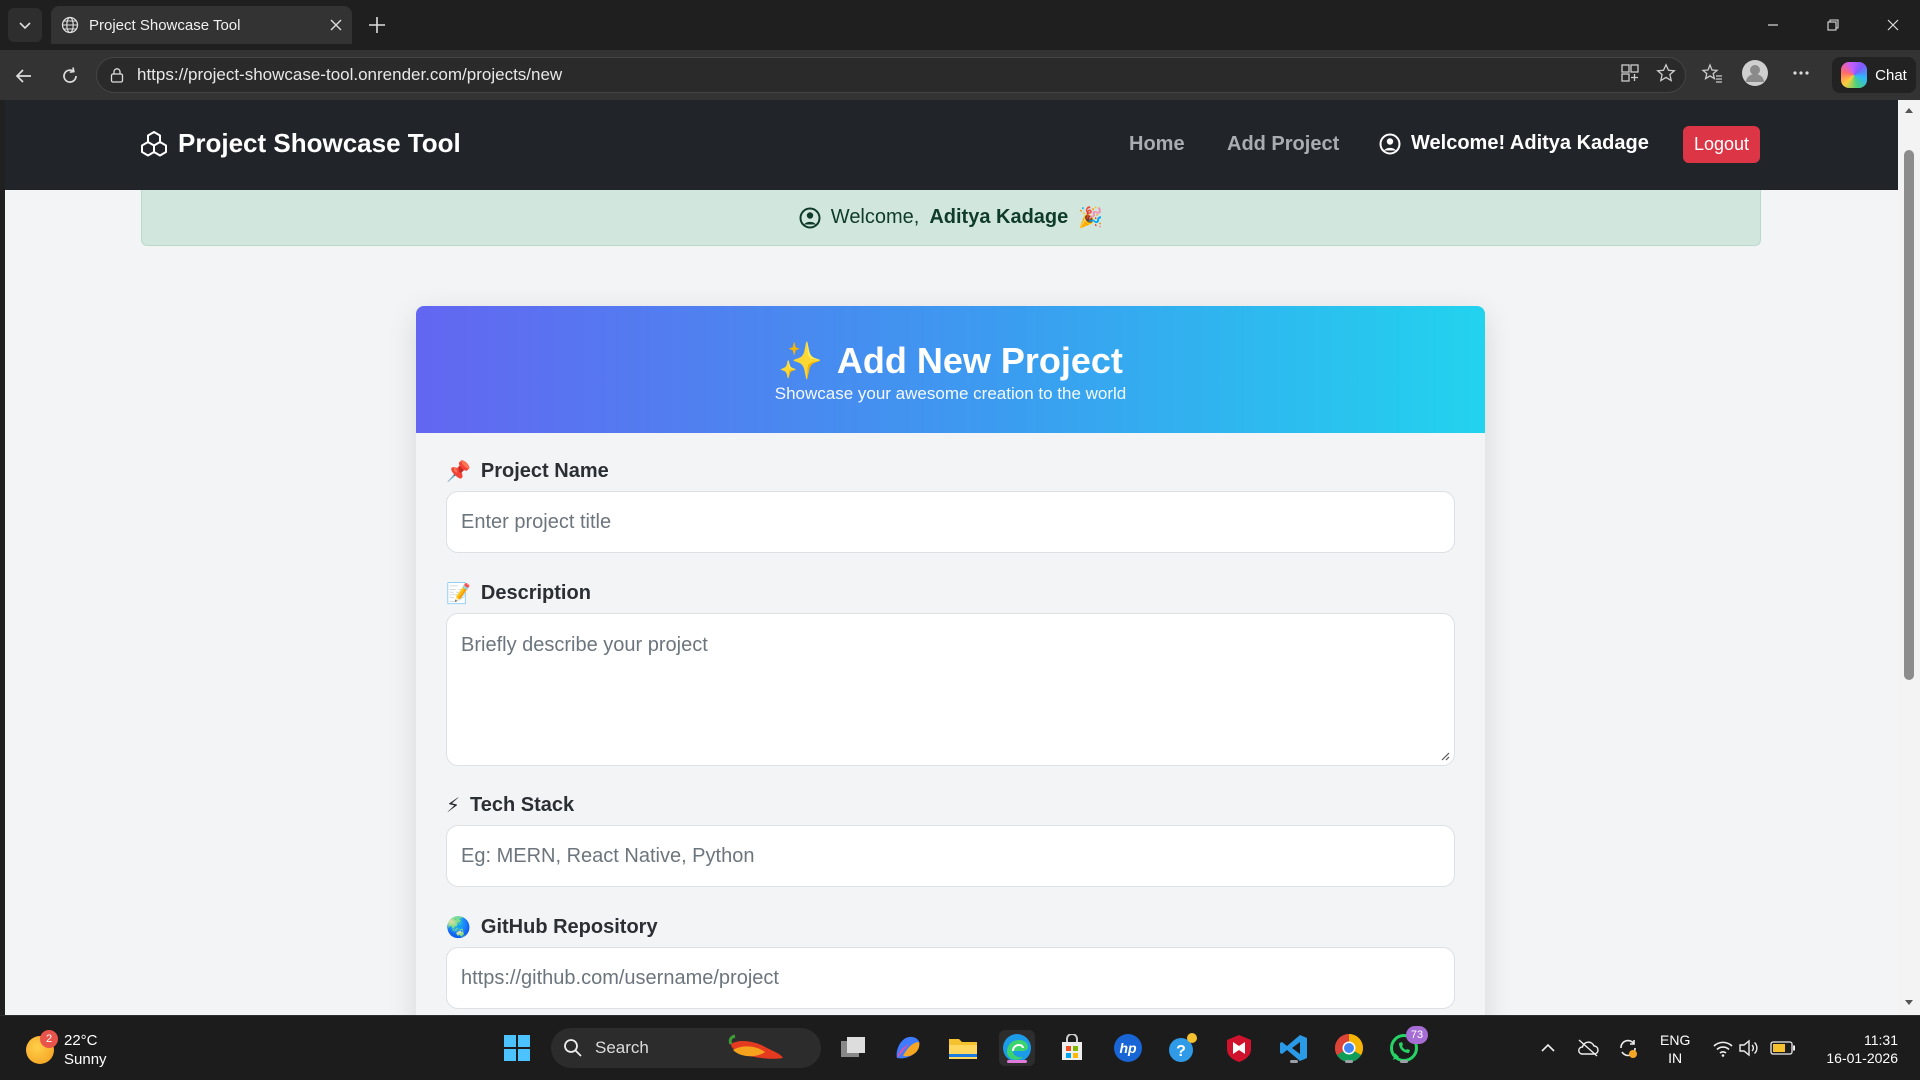 The image size is (1920, 1080). I want to click on file-explorer-icon, so click(963, 1048).